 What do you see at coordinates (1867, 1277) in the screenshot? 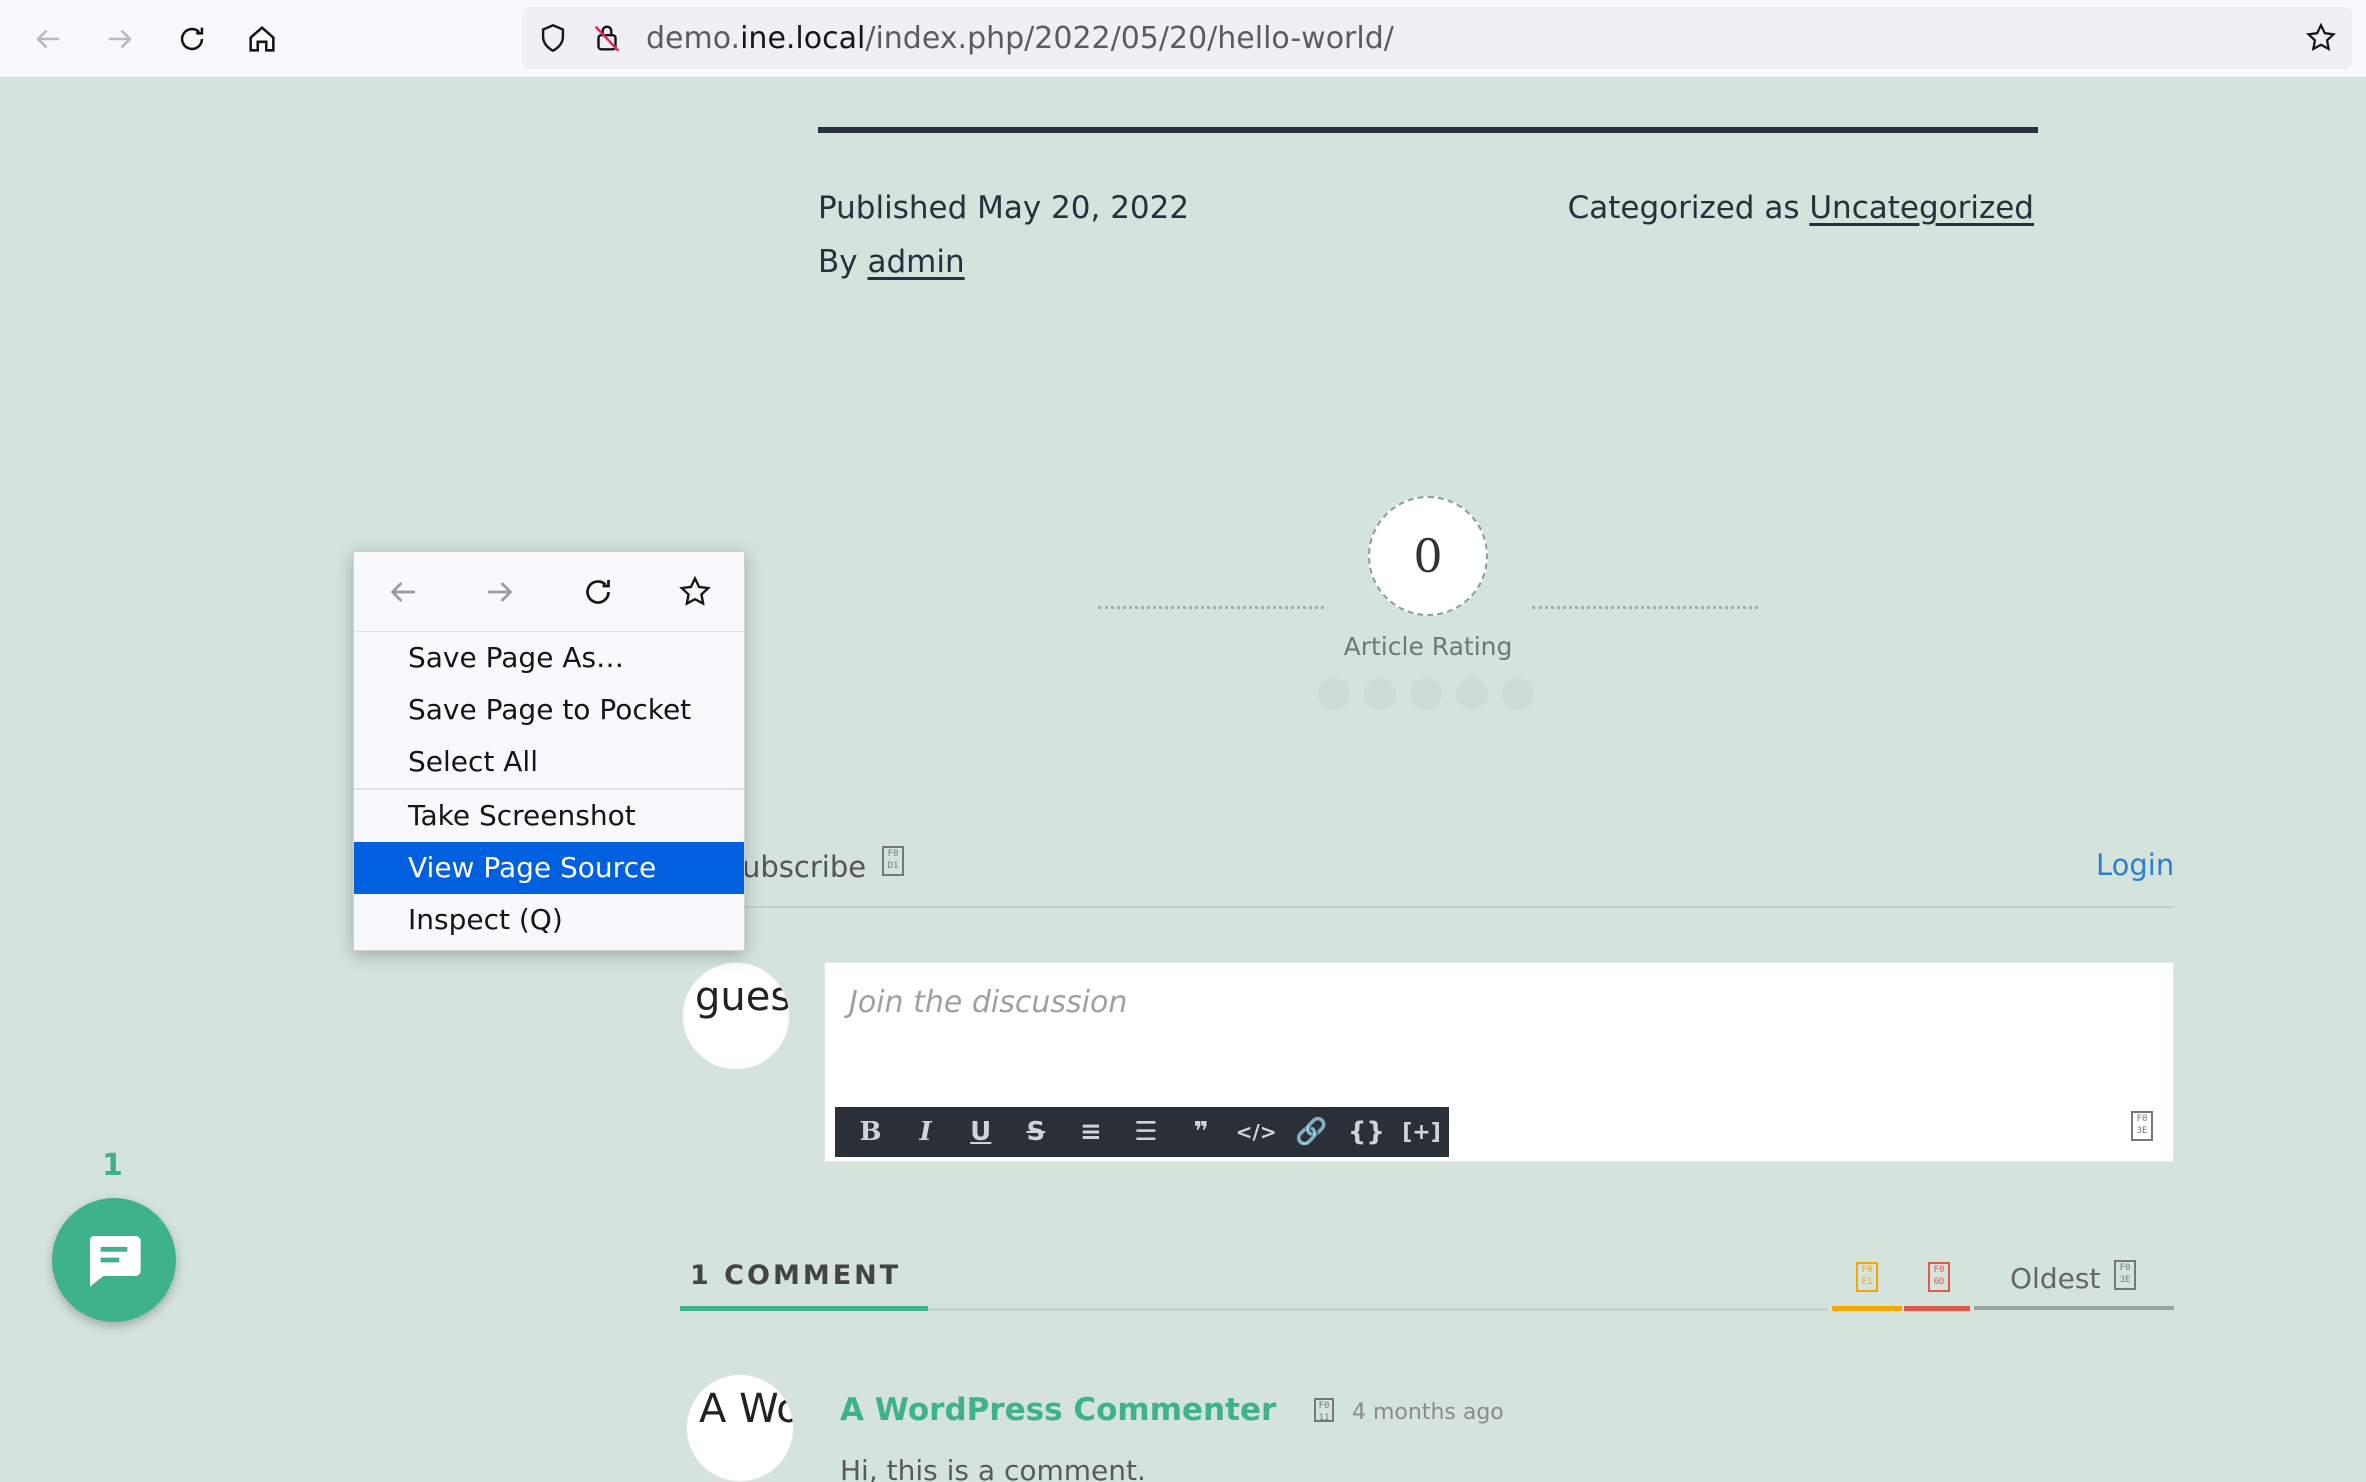
I see `sort-trending-icon: F0 E1` at bounding box center [1867, 1277].